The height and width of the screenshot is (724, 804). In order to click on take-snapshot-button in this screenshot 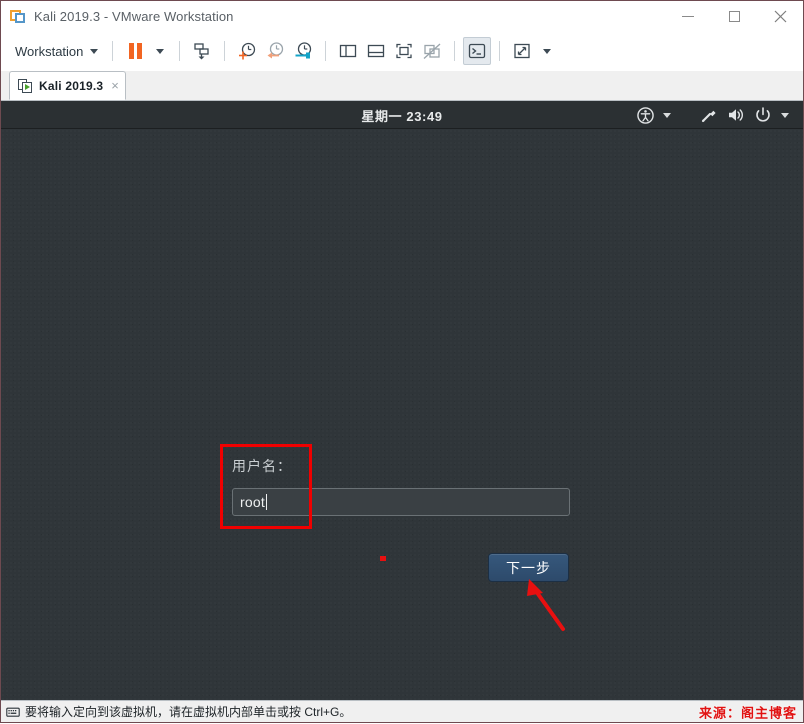, I will do `click(247, 51)`.